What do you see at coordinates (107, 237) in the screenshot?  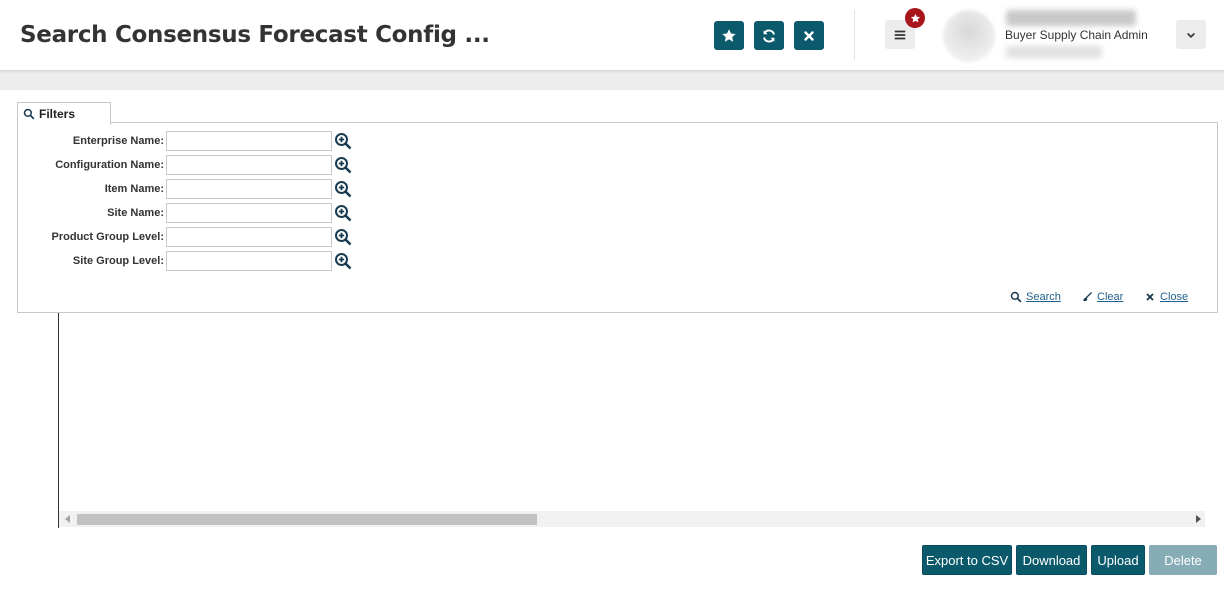 I see `product-group-level-label: Product Group Level:` at bounding box center [107, 237].